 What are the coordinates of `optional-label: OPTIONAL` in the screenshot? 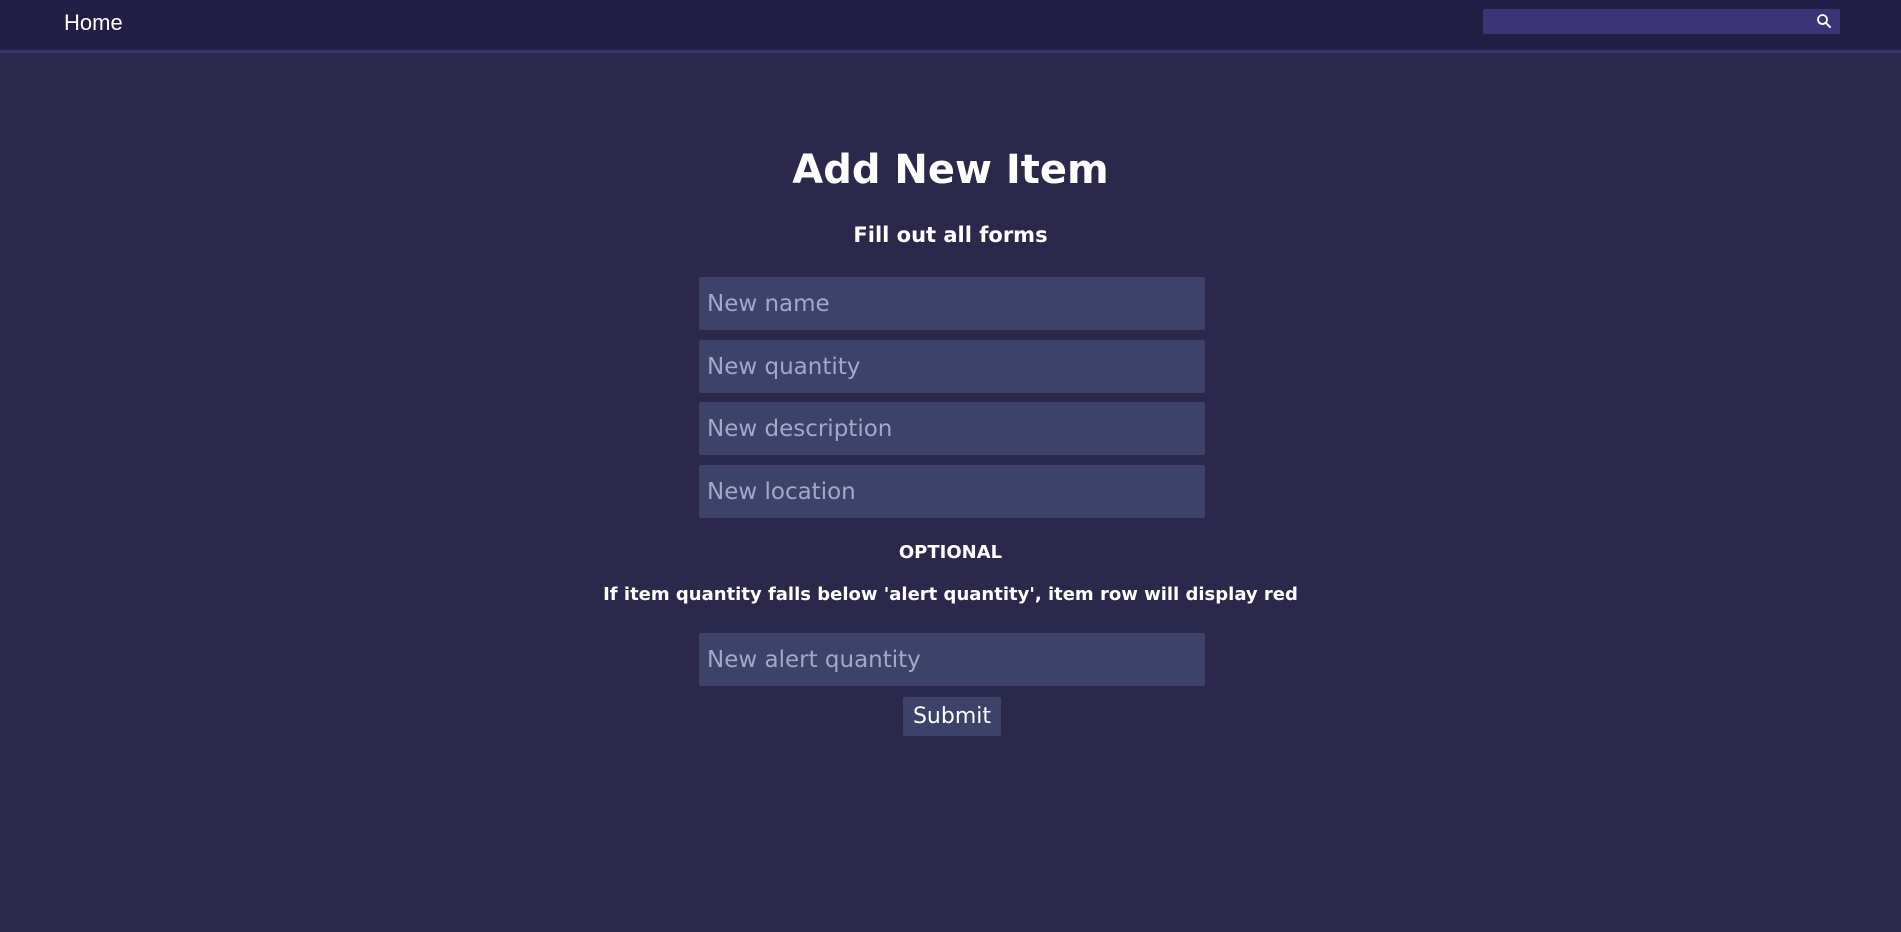 It's located at (950, 552).